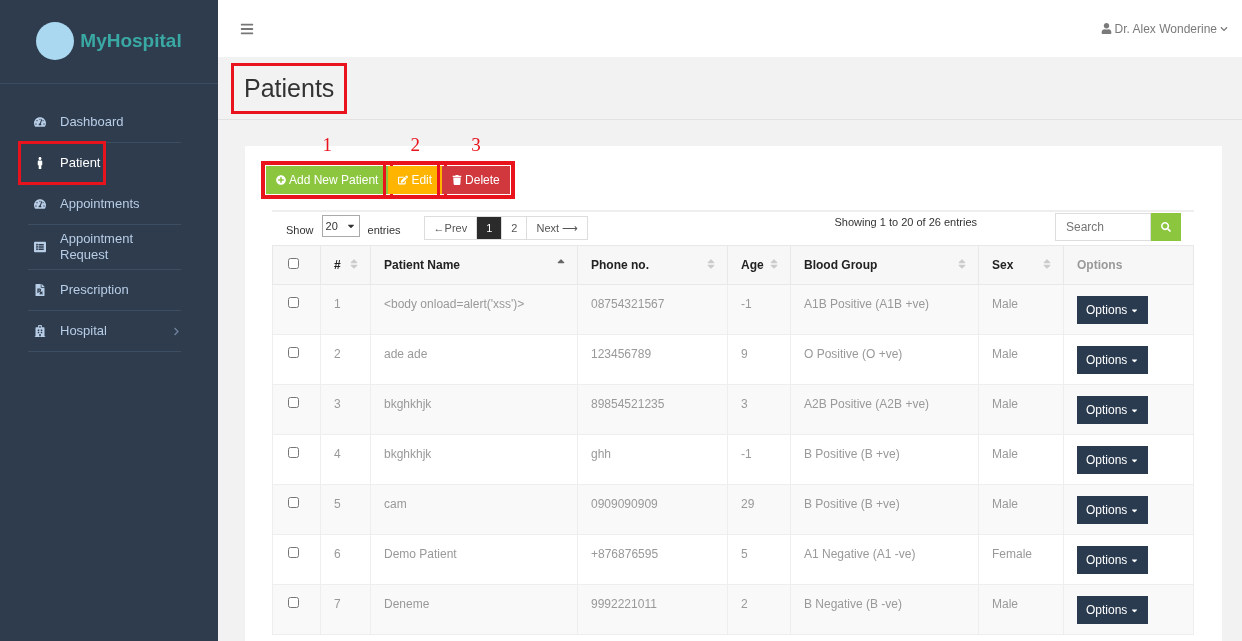  Describe the element at coordinates (104, 122) in the screenshot. I see `sidebar-item: Dashboard` at that location.